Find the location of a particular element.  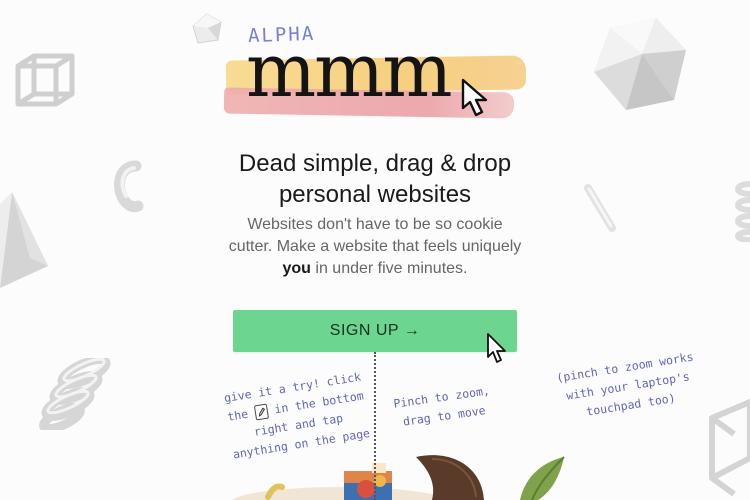

decorative-pyramid is located at coordinates (24, 240).